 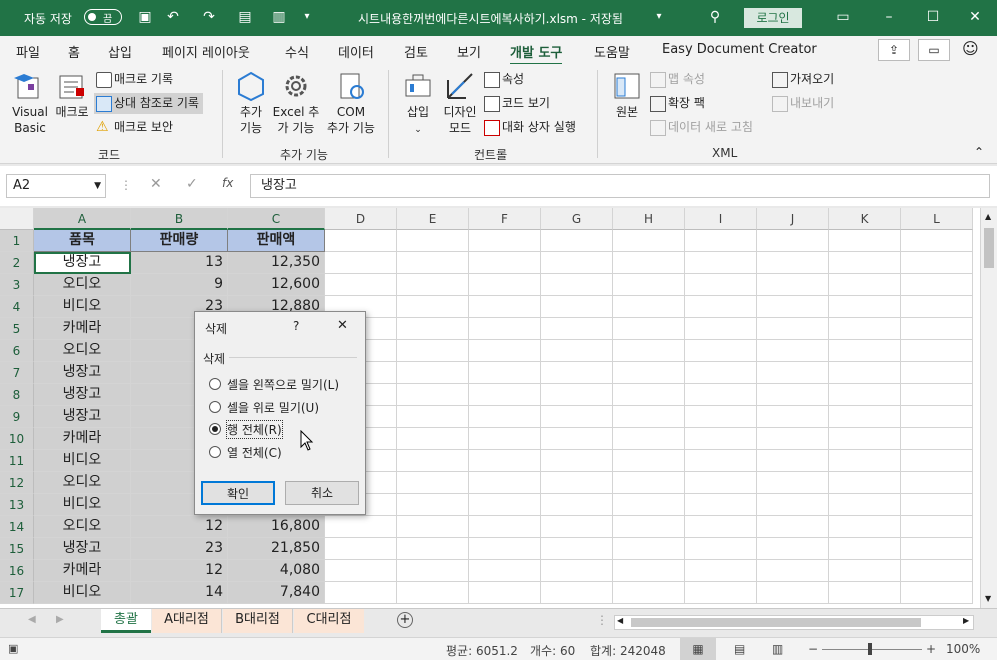 What do you see at coordinates (698, 649) in the screenshot?
I see `normal-view-icon: ▦` at bounding box center [698, 649].